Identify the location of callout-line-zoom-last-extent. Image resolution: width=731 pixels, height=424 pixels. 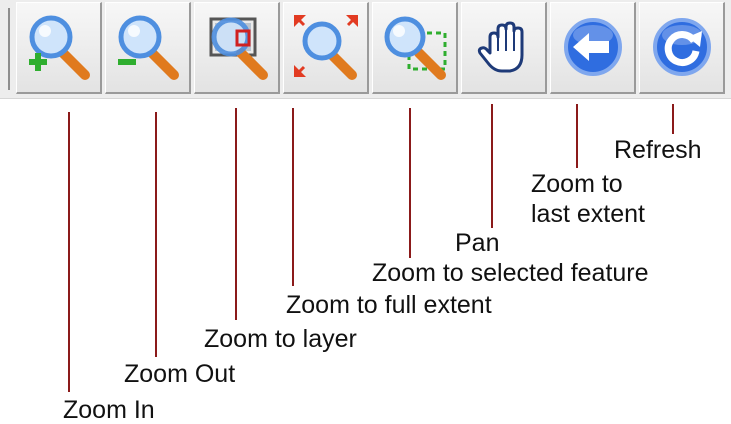
(577, 136).